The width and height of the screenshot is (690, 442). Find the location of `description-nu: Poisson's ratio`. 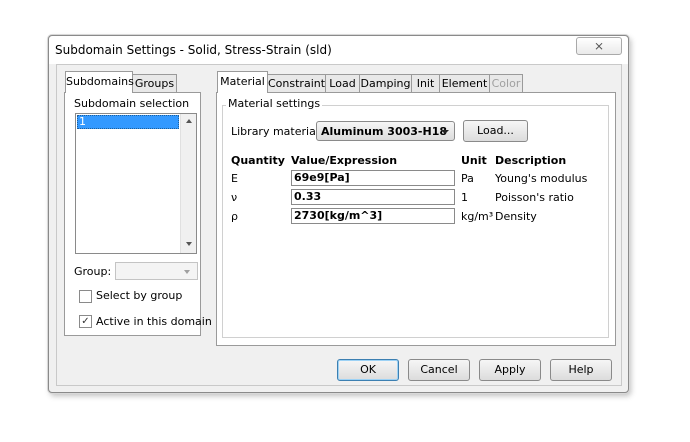

description-nu: Poisson's ratio is located at coordinates (534, 197).